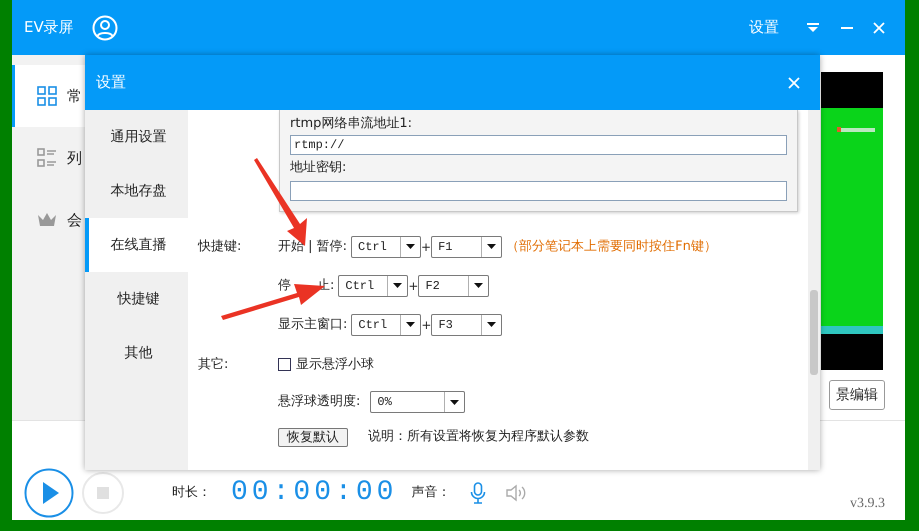 The height and width of the screenshot is (531, 919). What do you see at coordinates (313, 325) in the screenshot?
I see `hotkey-label: 显示主窗口:` at bounding box center [313, 325].